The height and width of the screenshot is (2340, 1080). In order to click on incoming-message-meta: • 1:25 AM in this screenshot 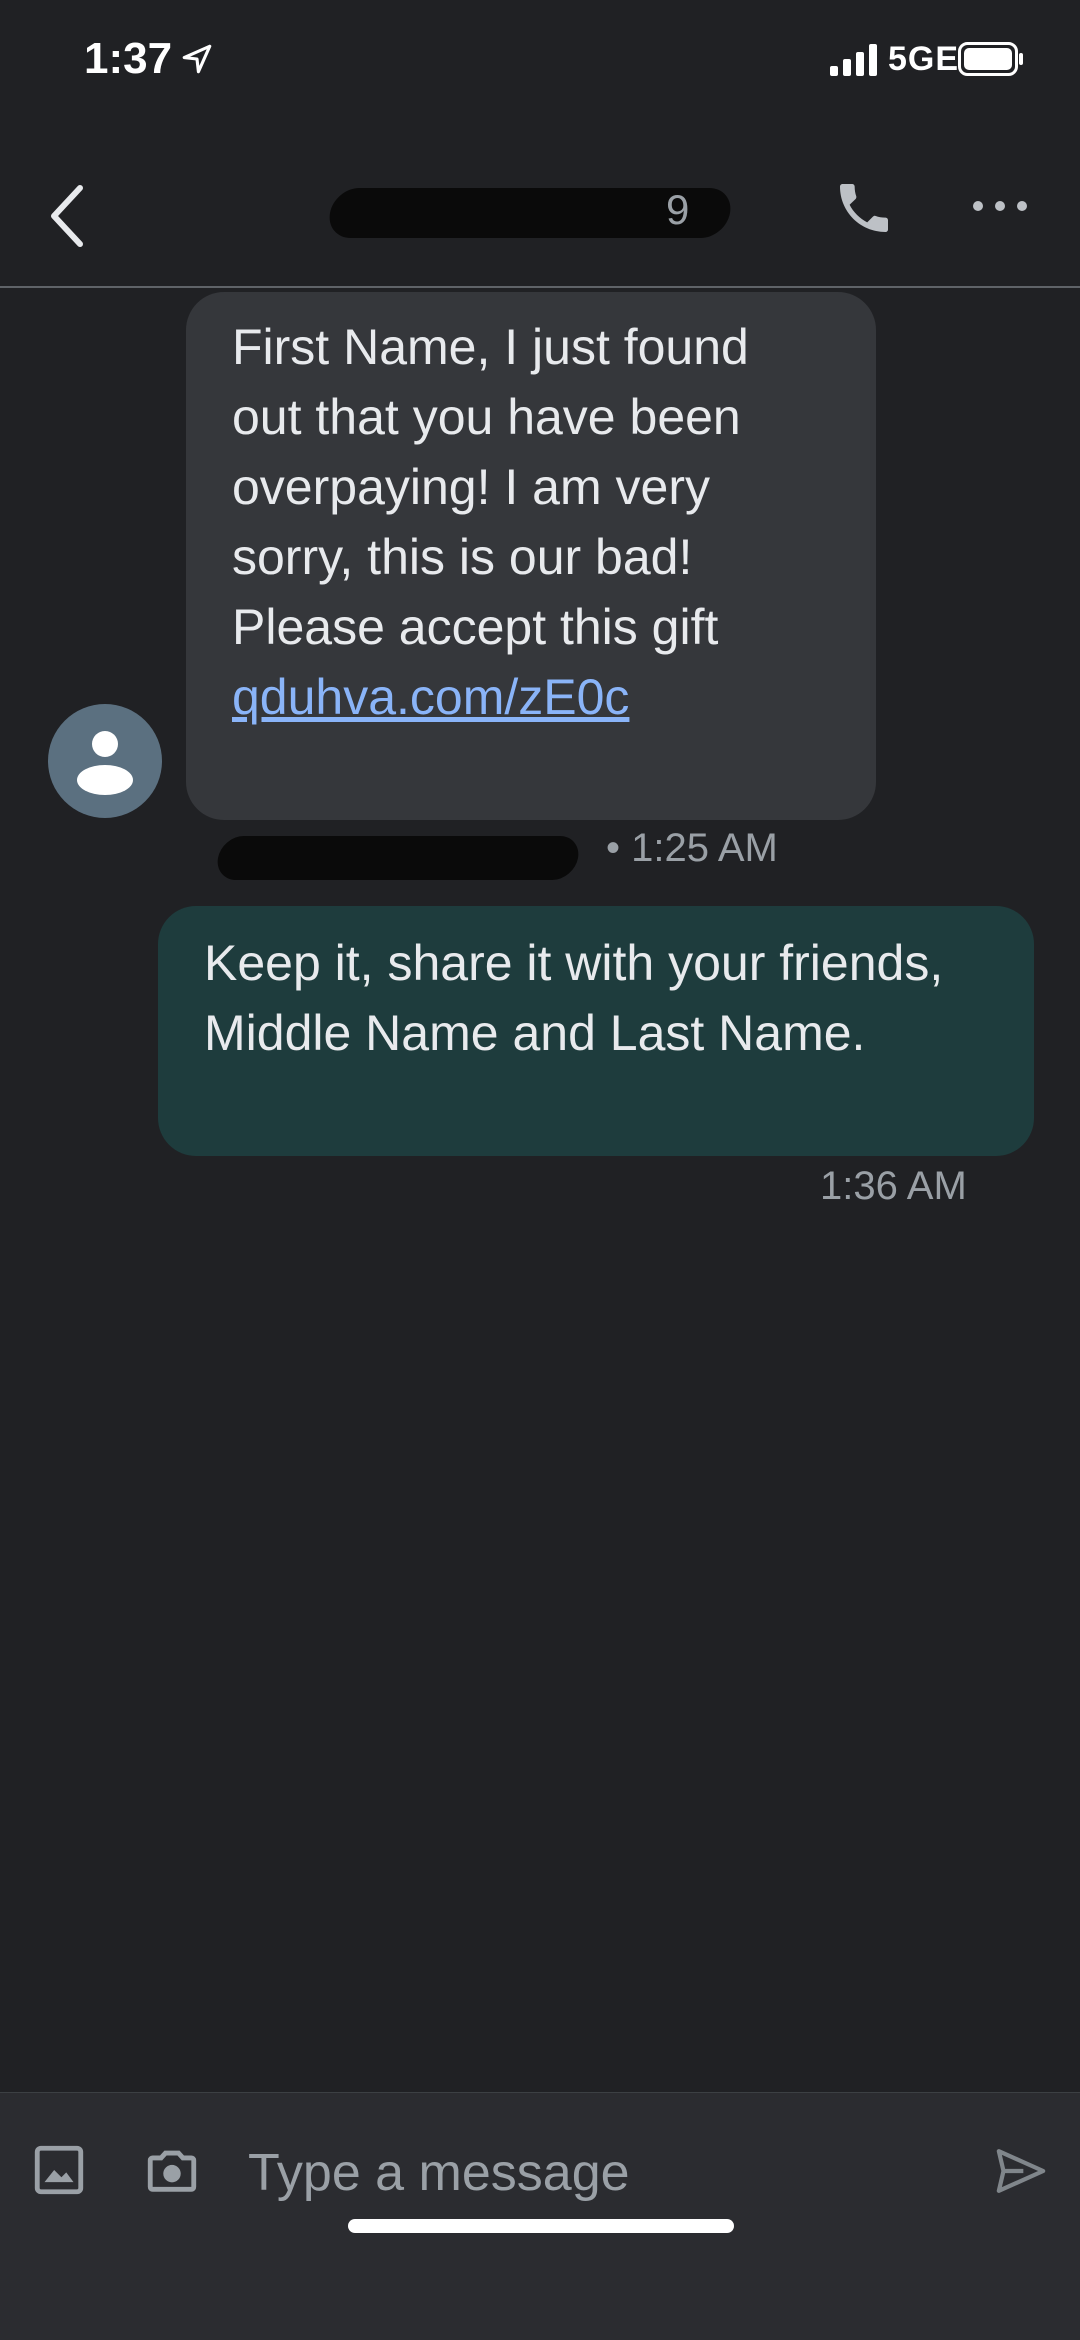, I will do `click(496, 852)`.